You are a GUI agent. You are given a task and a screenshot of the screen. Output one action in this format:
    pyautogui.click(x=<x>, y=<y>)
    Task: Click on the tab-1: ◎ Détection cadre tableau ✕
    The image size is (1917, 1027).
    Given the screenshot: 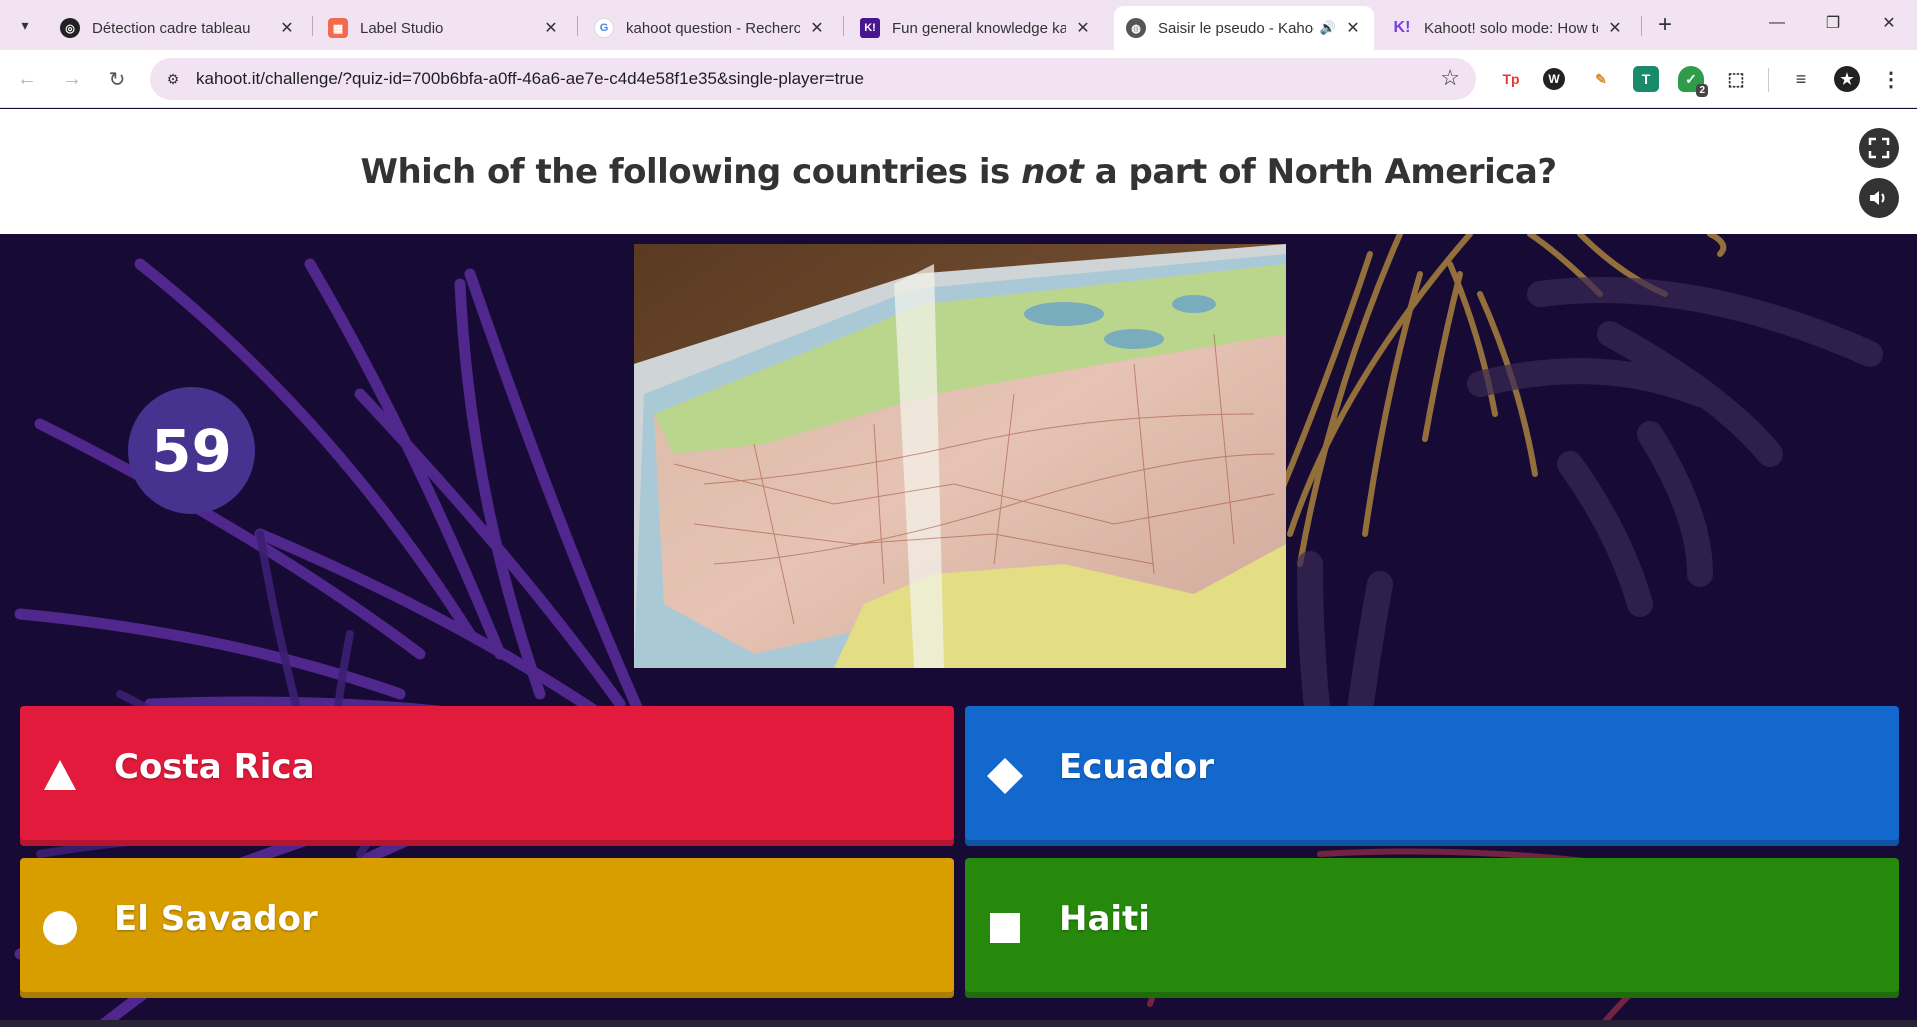 What is the action you would take?
    pyautogui.click(x=178, y=28)
    